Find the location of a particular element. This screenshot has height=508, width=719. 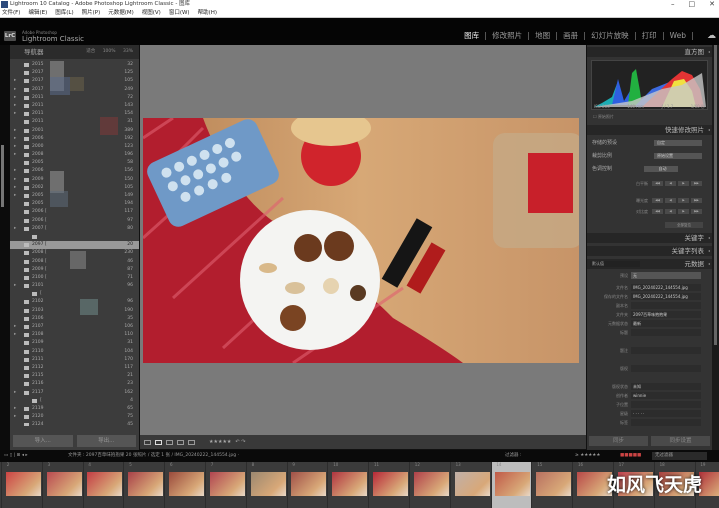

module-tab: 画册 is located at coordinates (571, 36).